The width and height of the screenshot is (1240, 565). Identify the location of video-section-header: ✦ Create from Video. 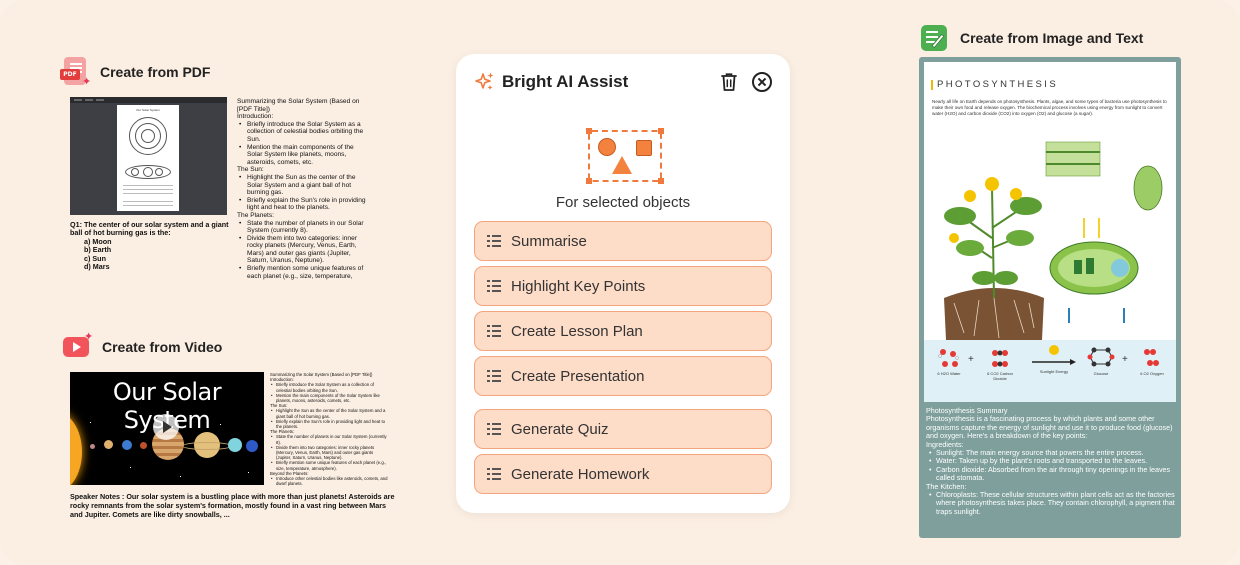
(142, 347).